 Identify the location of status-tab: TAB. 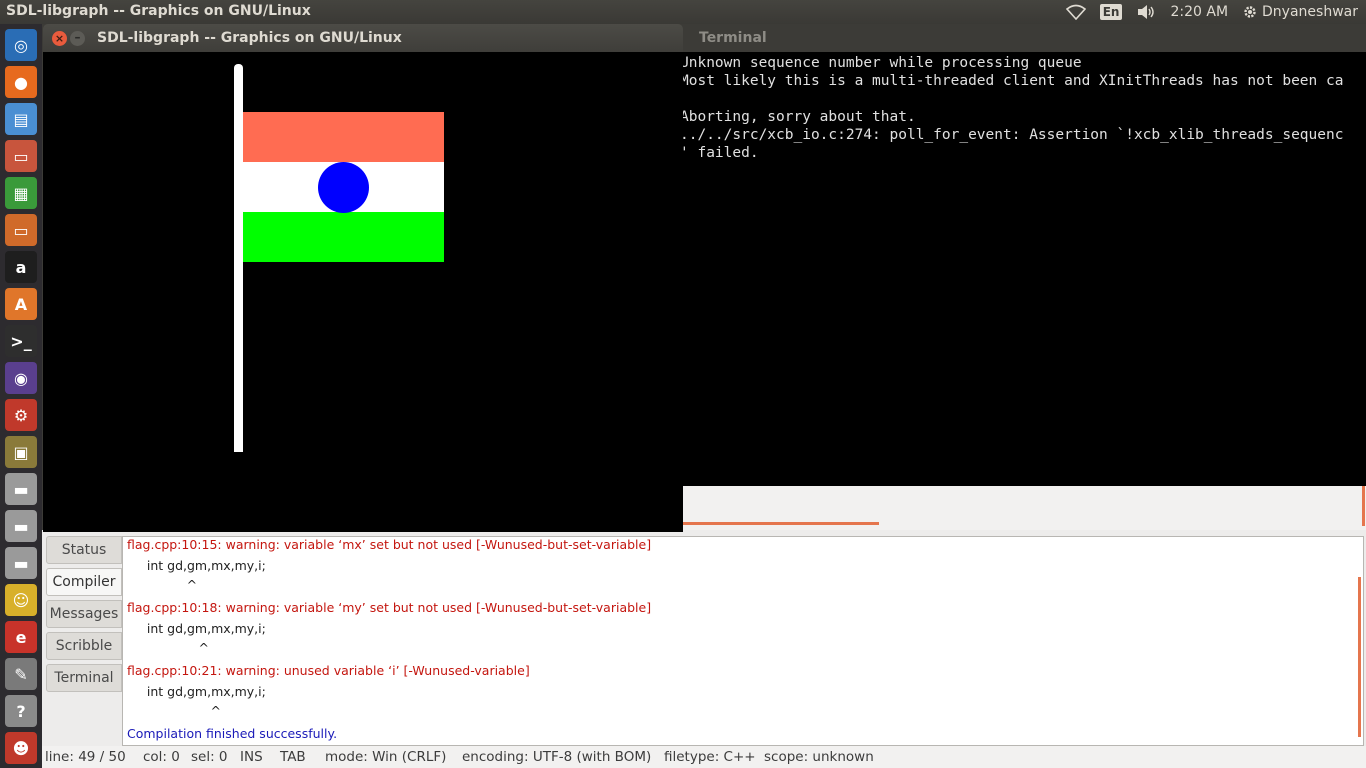
(293, 757).